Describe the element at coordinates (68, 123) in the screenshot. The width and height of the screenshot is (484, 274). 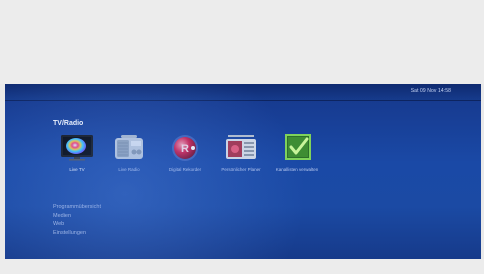
I see `section-title: TV/Radio` at that location.